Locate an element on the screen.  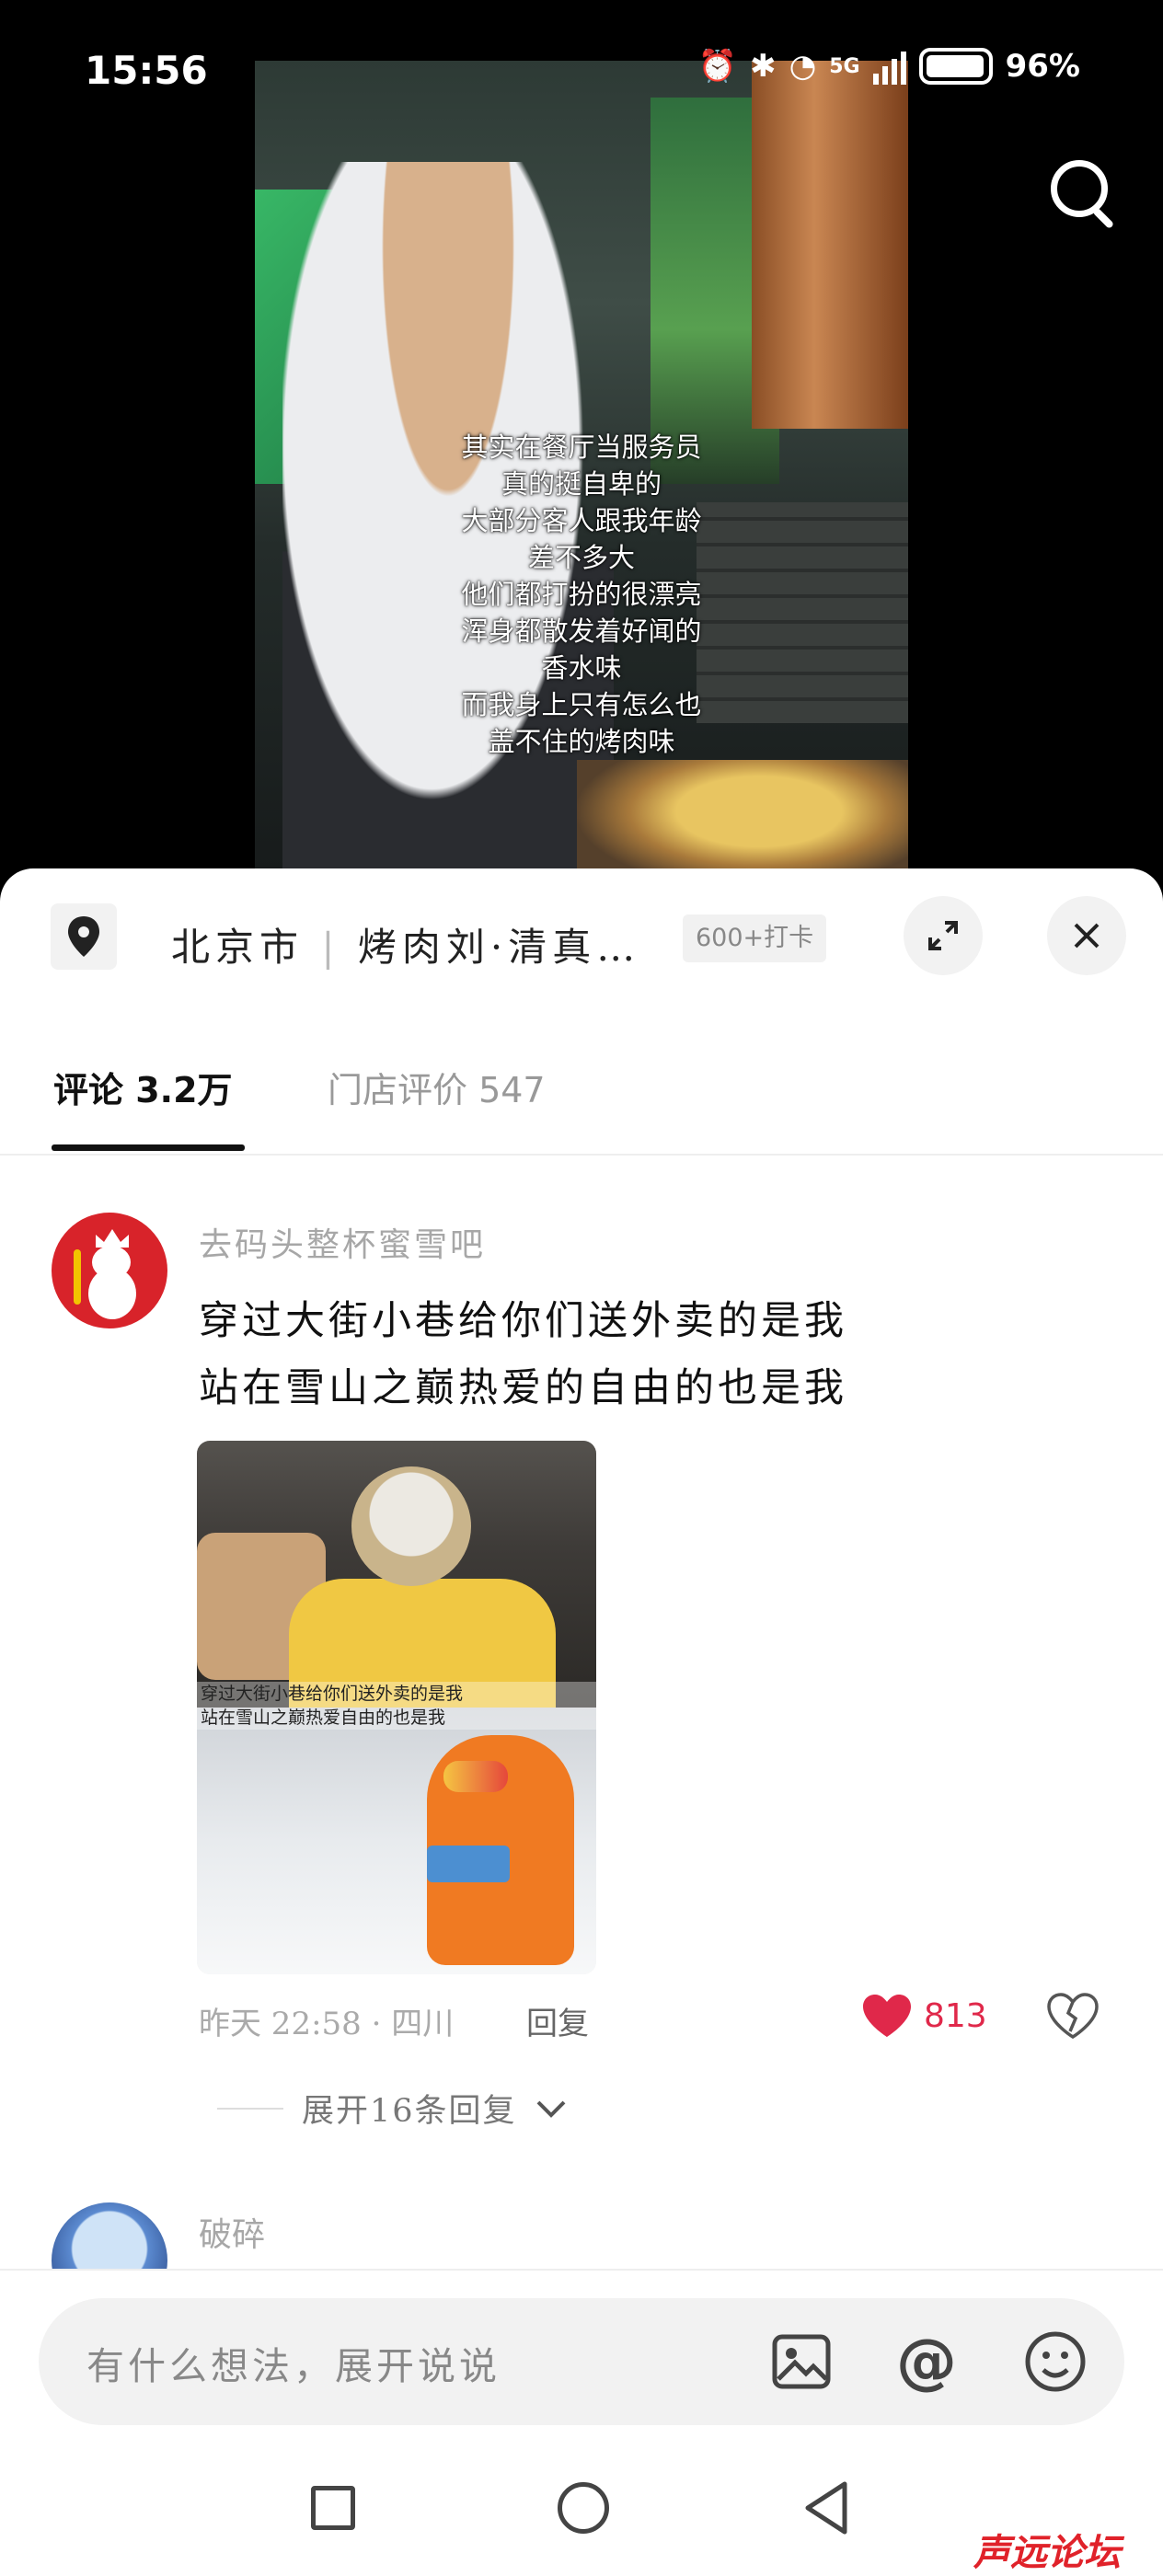
broken-heart-icon is located at coordinates (1073, 2016).